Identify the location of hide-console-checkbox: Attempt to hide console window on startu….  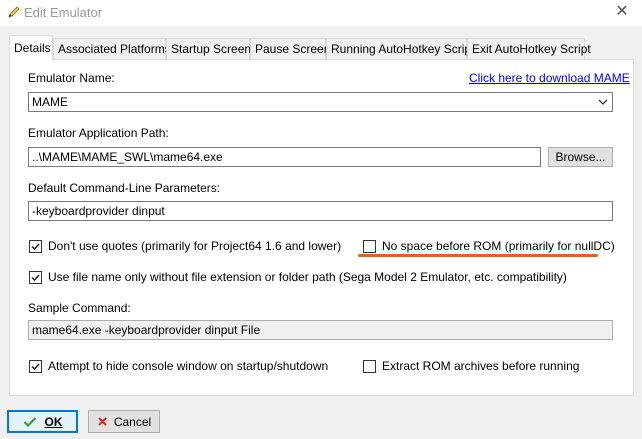
(178, 366).